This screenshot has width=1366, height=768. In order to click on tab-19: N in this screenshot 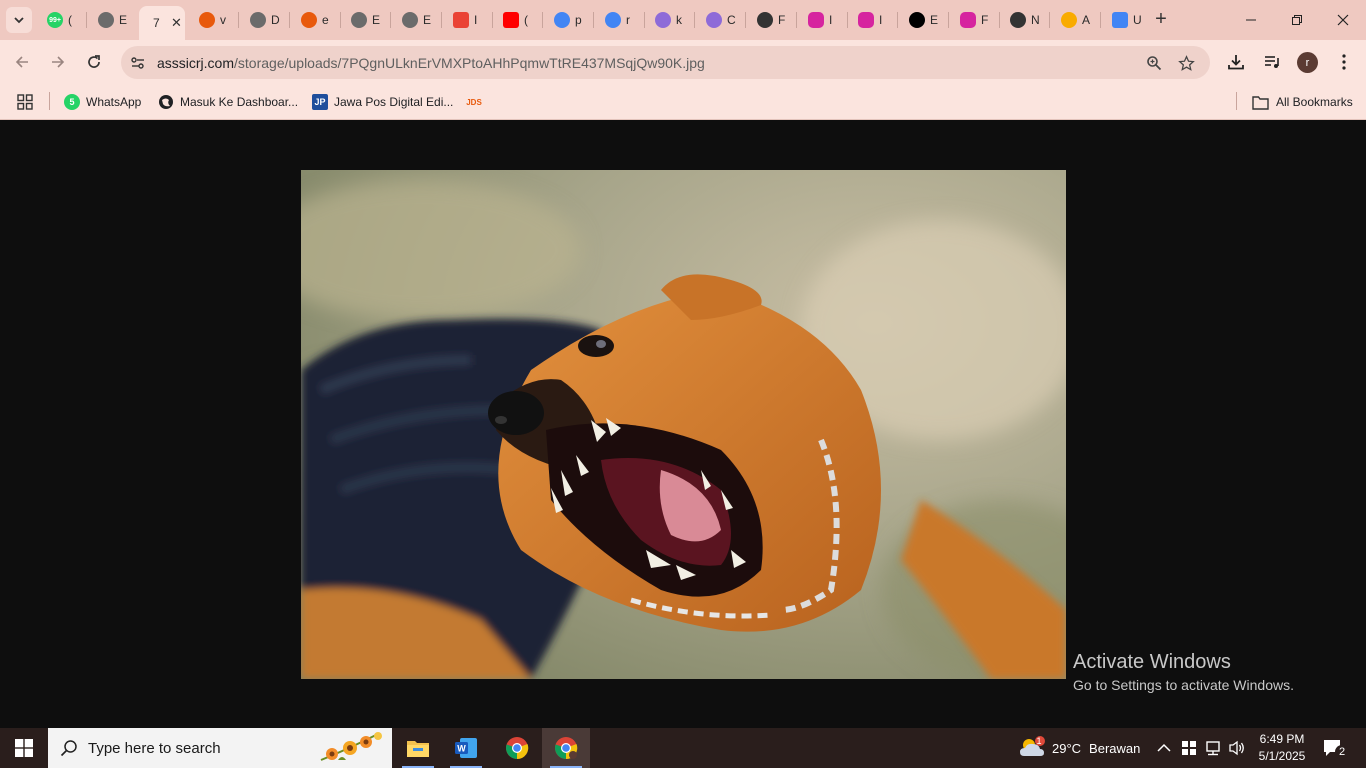, I will do `click(1023, 20)`.